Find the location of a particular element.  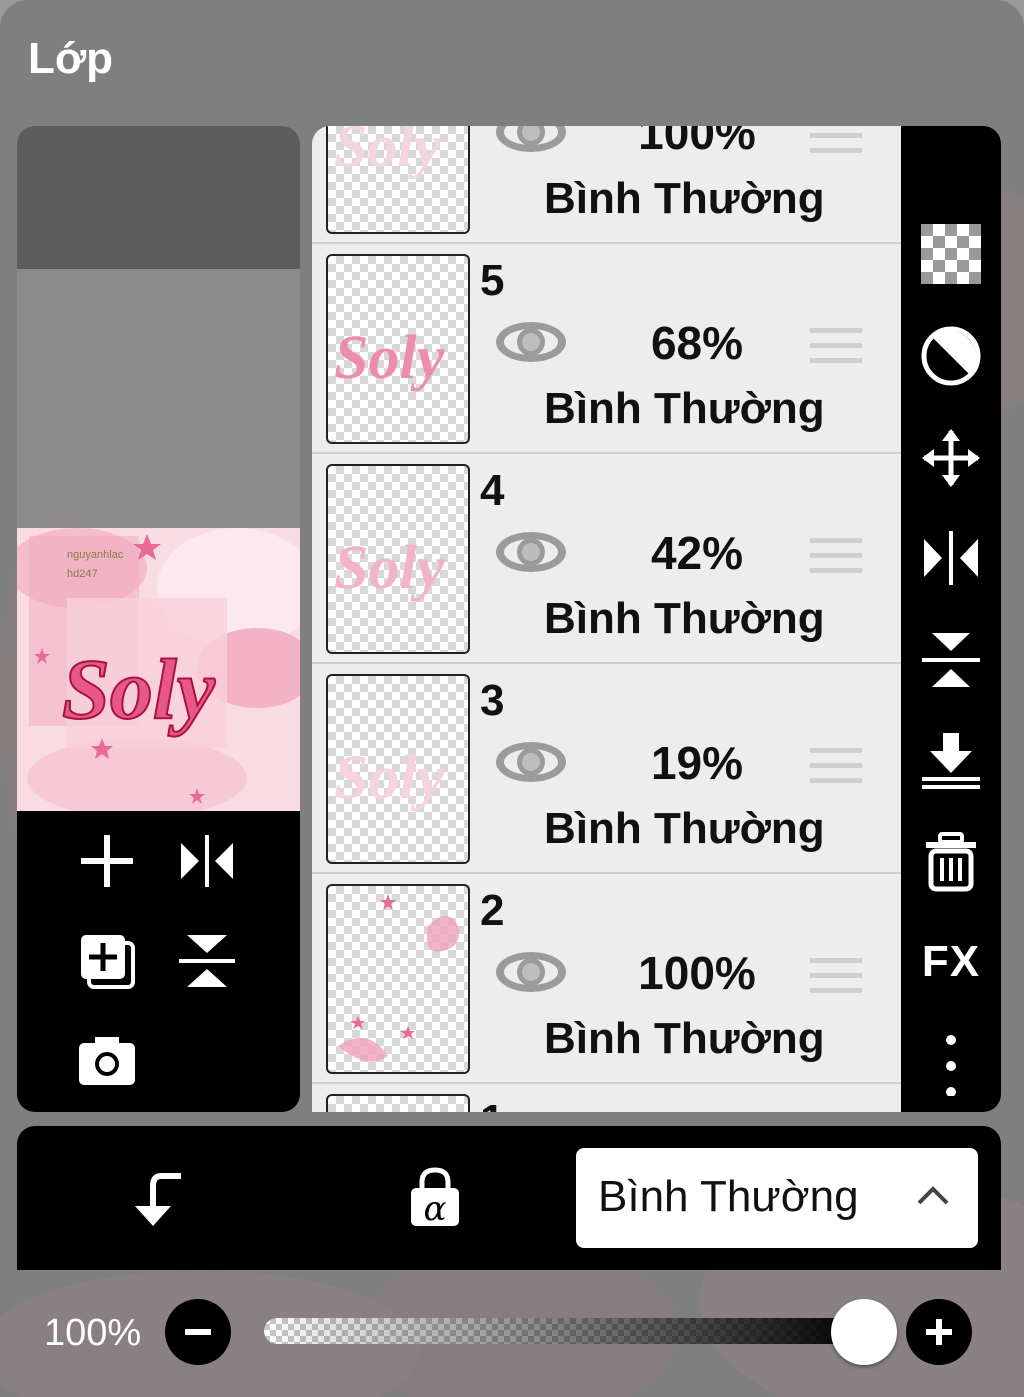

layer-opacity: 19% is located at coordinates (697, 763).